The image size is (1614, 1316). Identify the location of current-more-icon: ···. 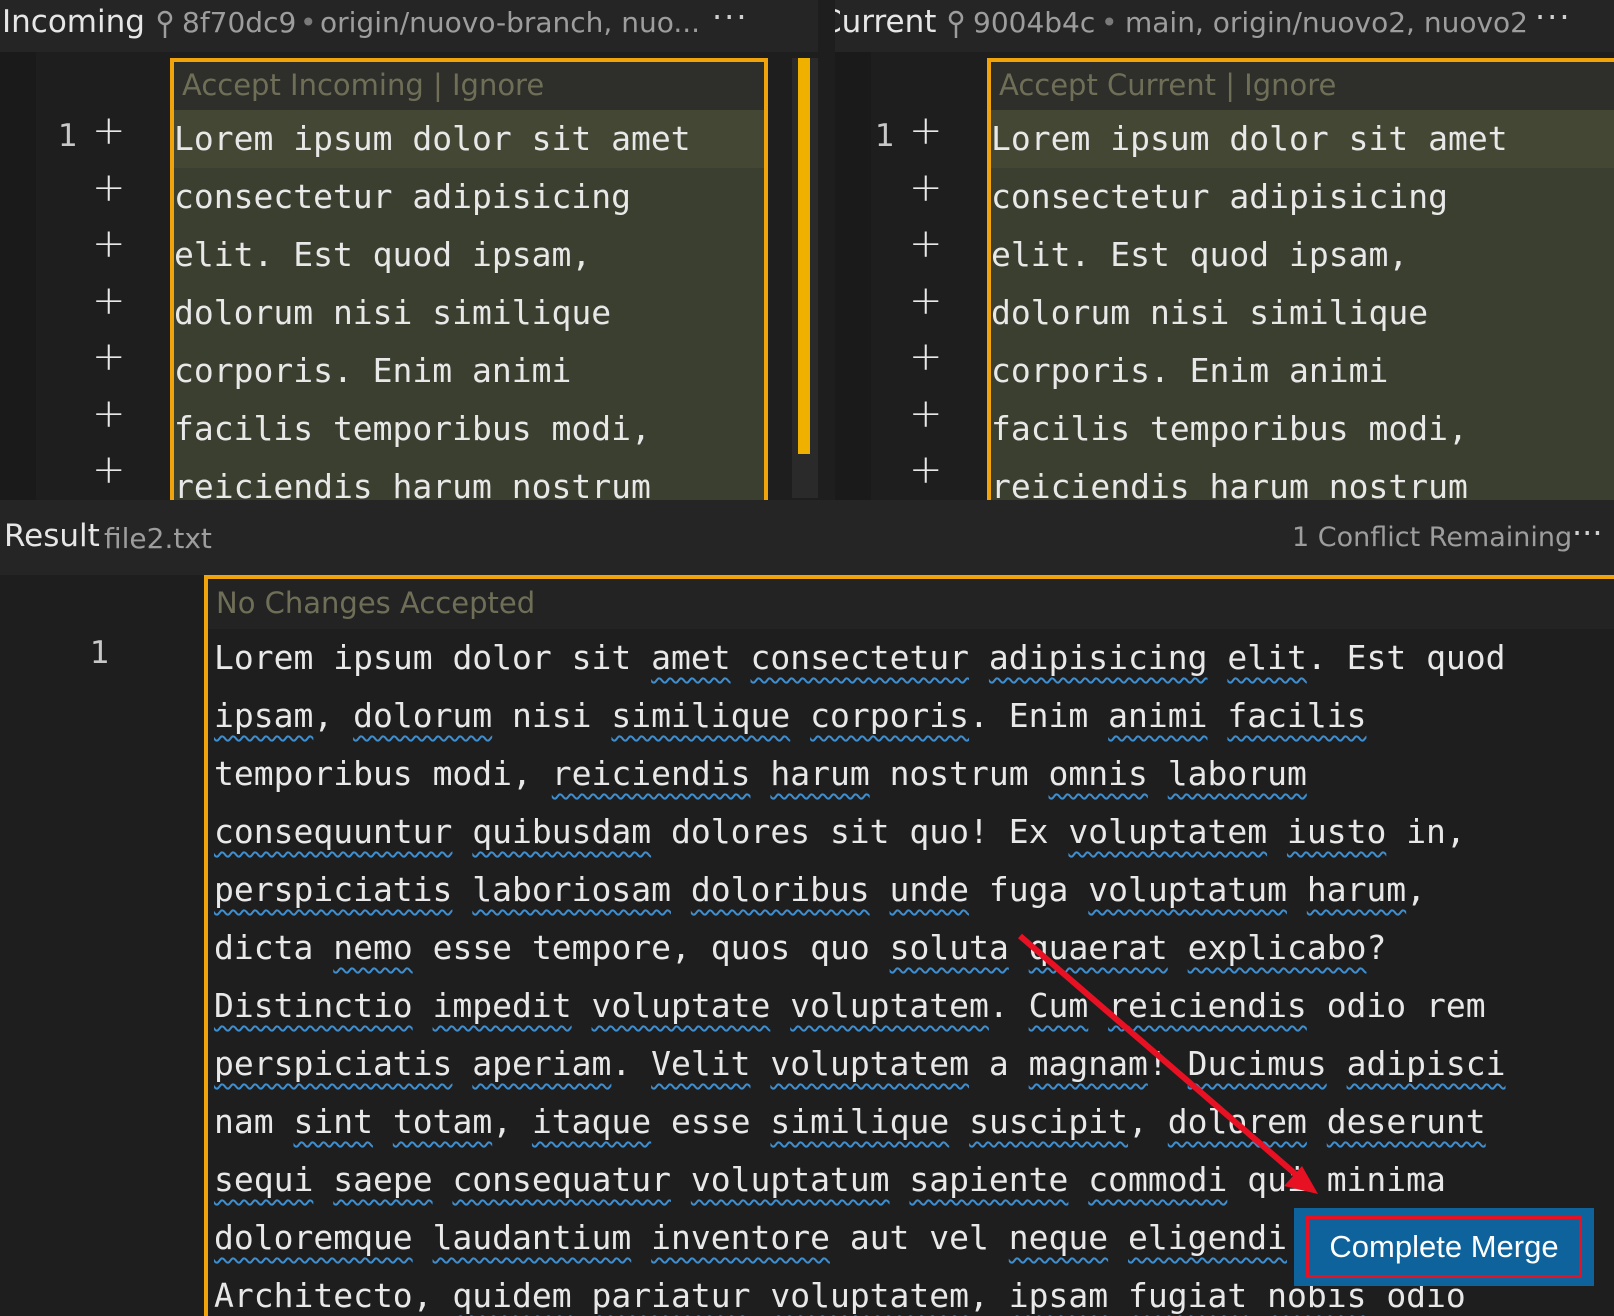
(1553, 18).